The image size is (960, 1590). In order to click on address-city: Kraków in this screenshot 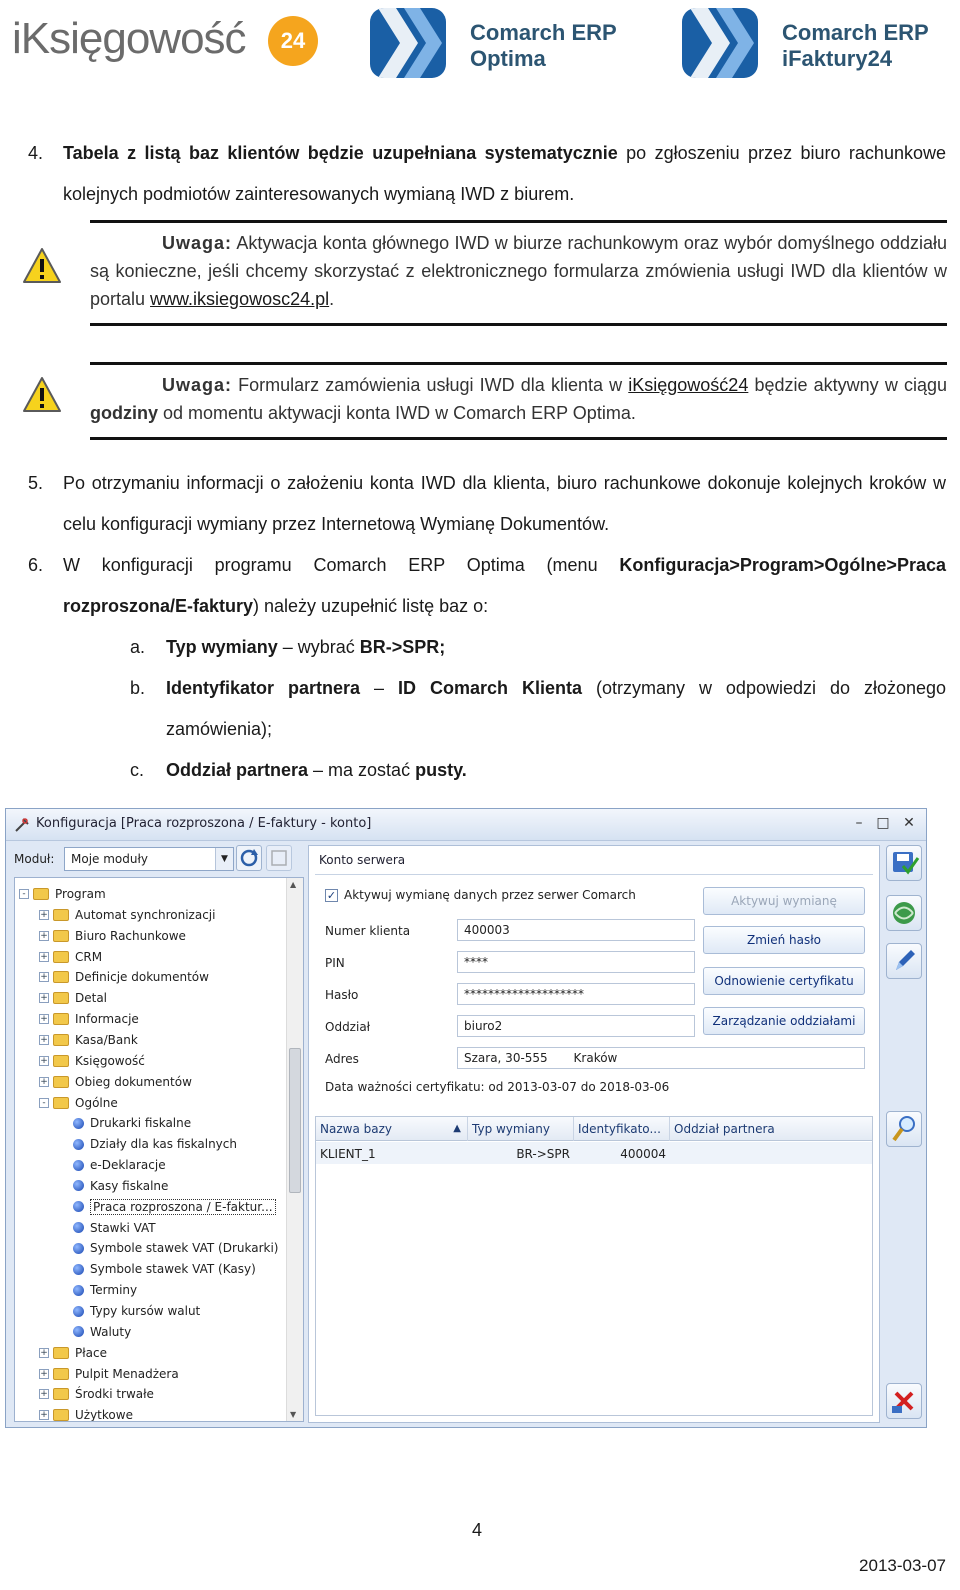, I will do `click(595, 1058)`.